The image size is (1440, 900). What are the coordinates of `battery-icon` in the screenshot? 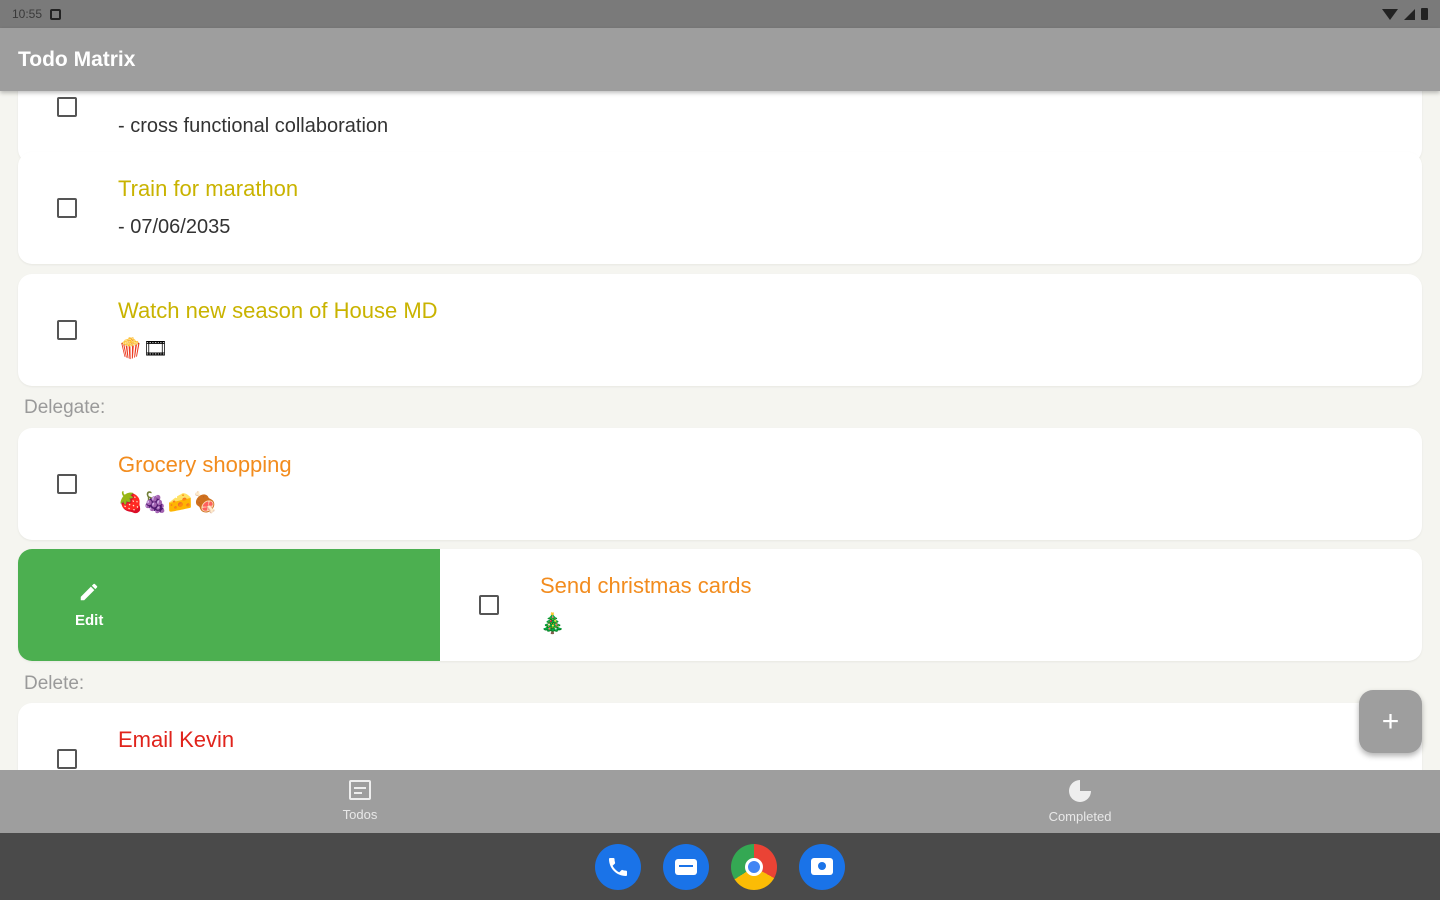 It's located at (1424, 14).